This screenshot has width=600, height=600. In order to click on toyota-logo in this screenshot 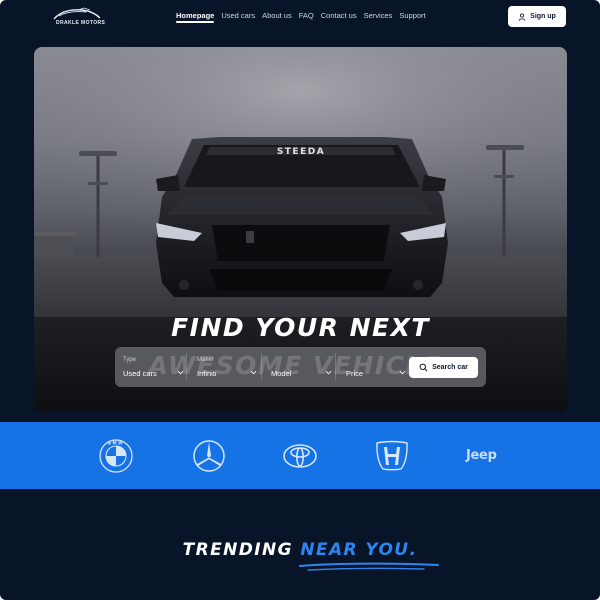, I will do `click(300, 456)`.